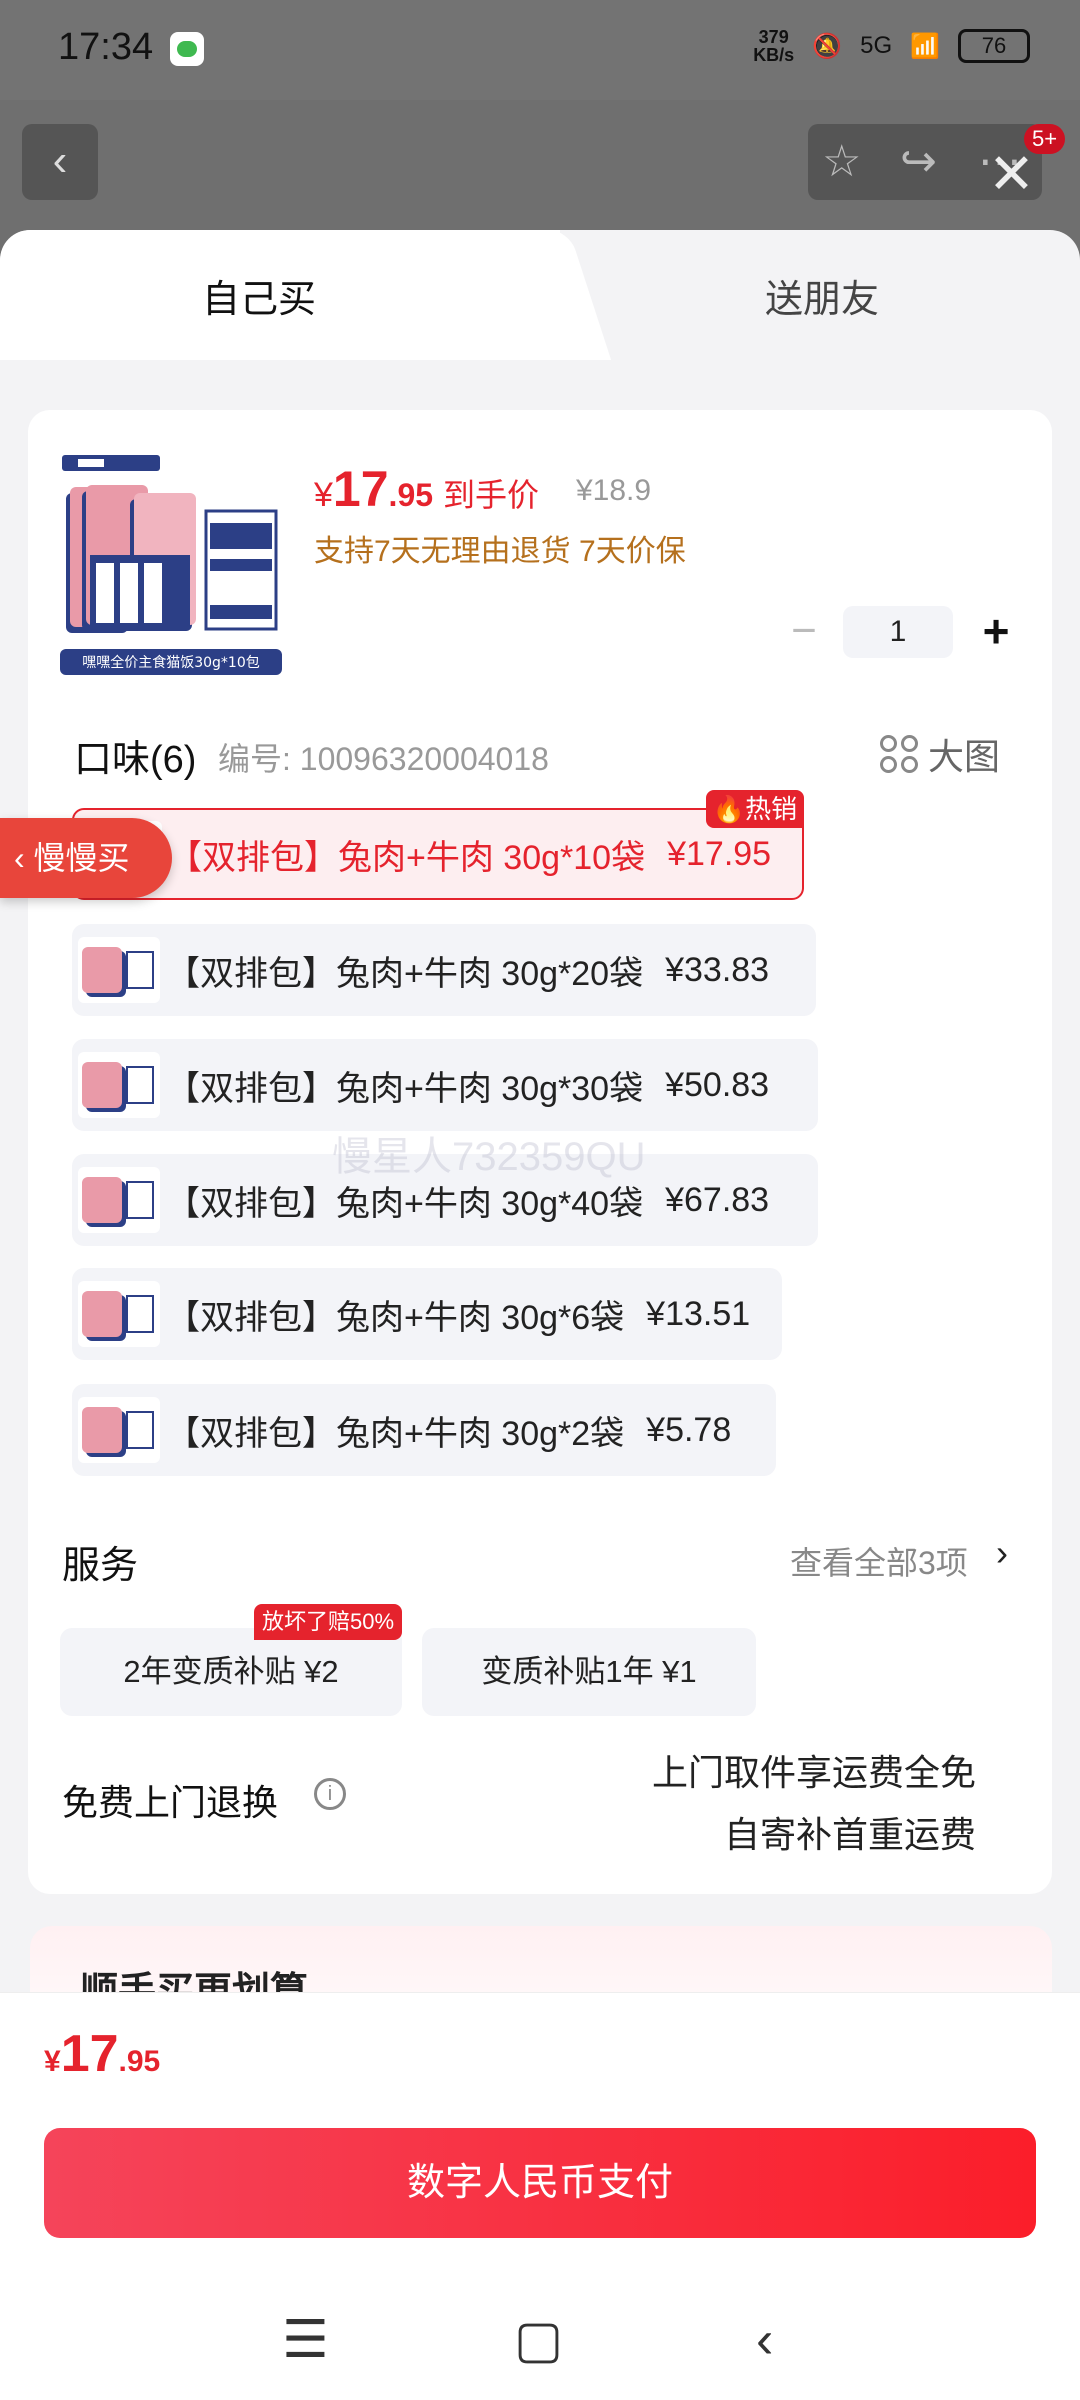 The image size is (1080, 2400). I want to click on bottom-price: ¥17.95, so click(102, 2054).